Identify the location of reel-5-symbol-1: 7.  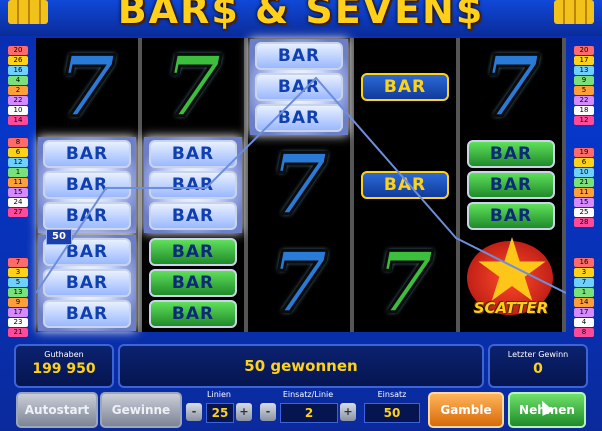
(511, 86).